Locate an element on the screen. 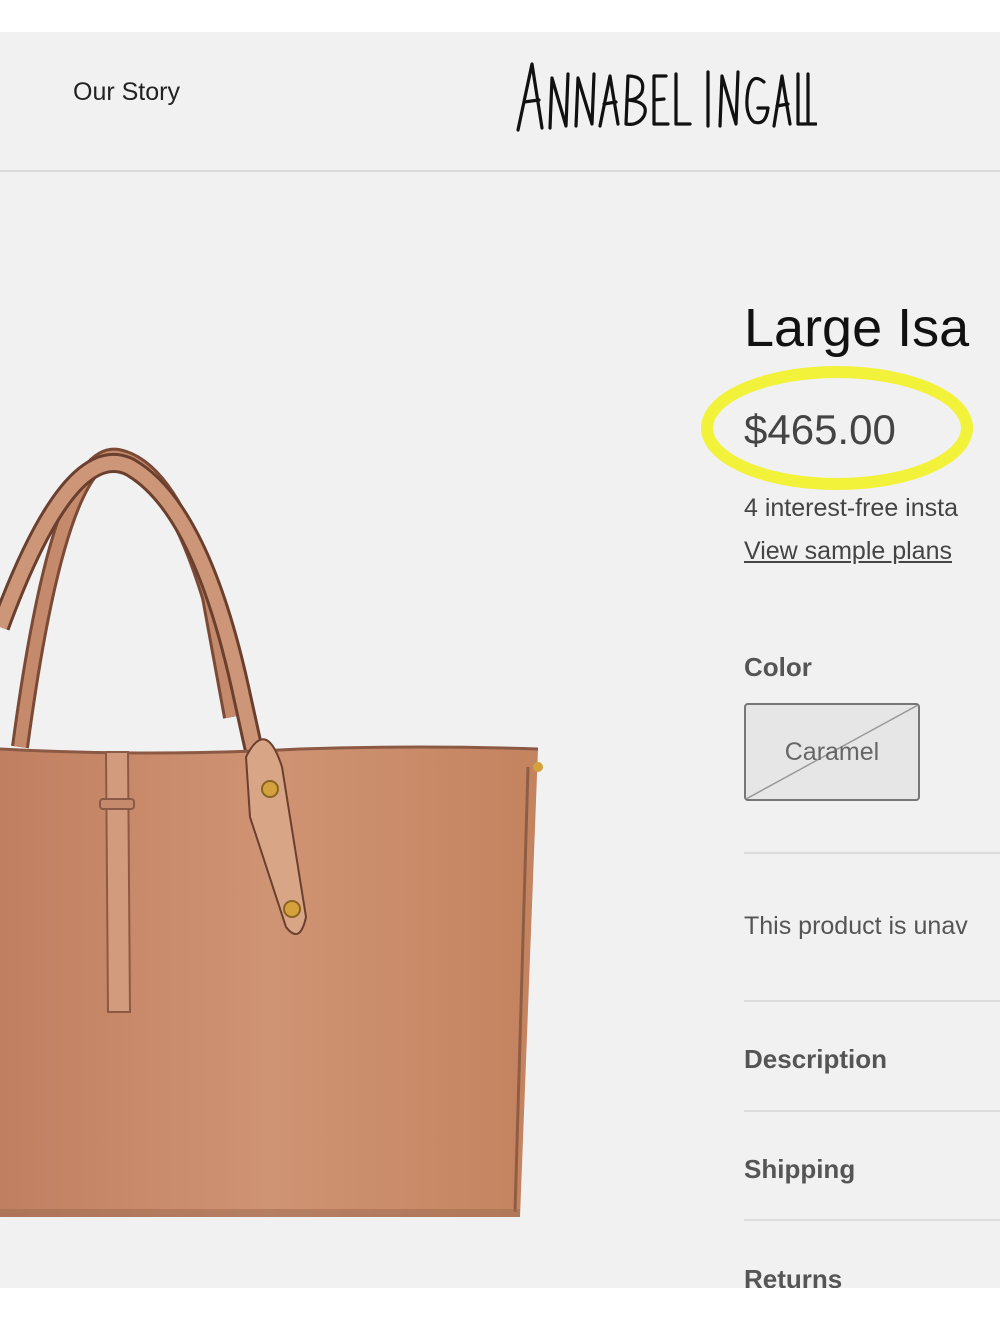 The width and height of the screenshot is (1000, 1333). site-header: Our Story is located at coordinates (500, 102).